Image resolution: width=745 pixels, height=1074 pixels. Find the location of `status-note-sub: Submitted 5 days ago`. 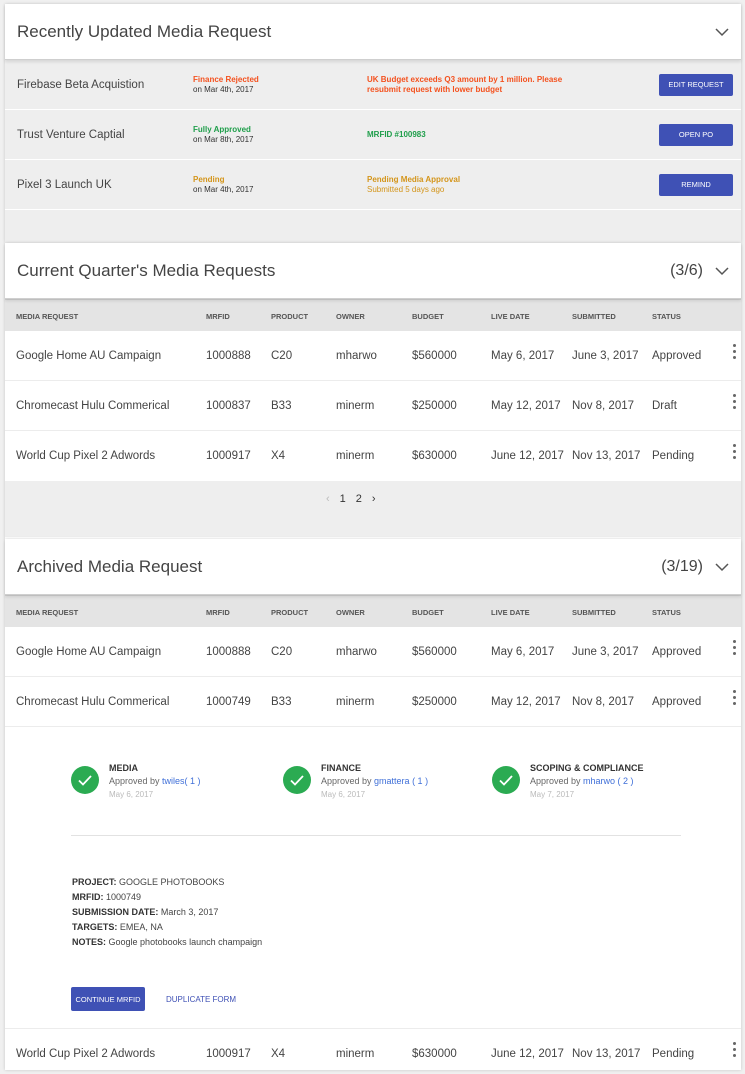

status-note-sub: Submitted 5 days ago is located at coordinates (406, 189).